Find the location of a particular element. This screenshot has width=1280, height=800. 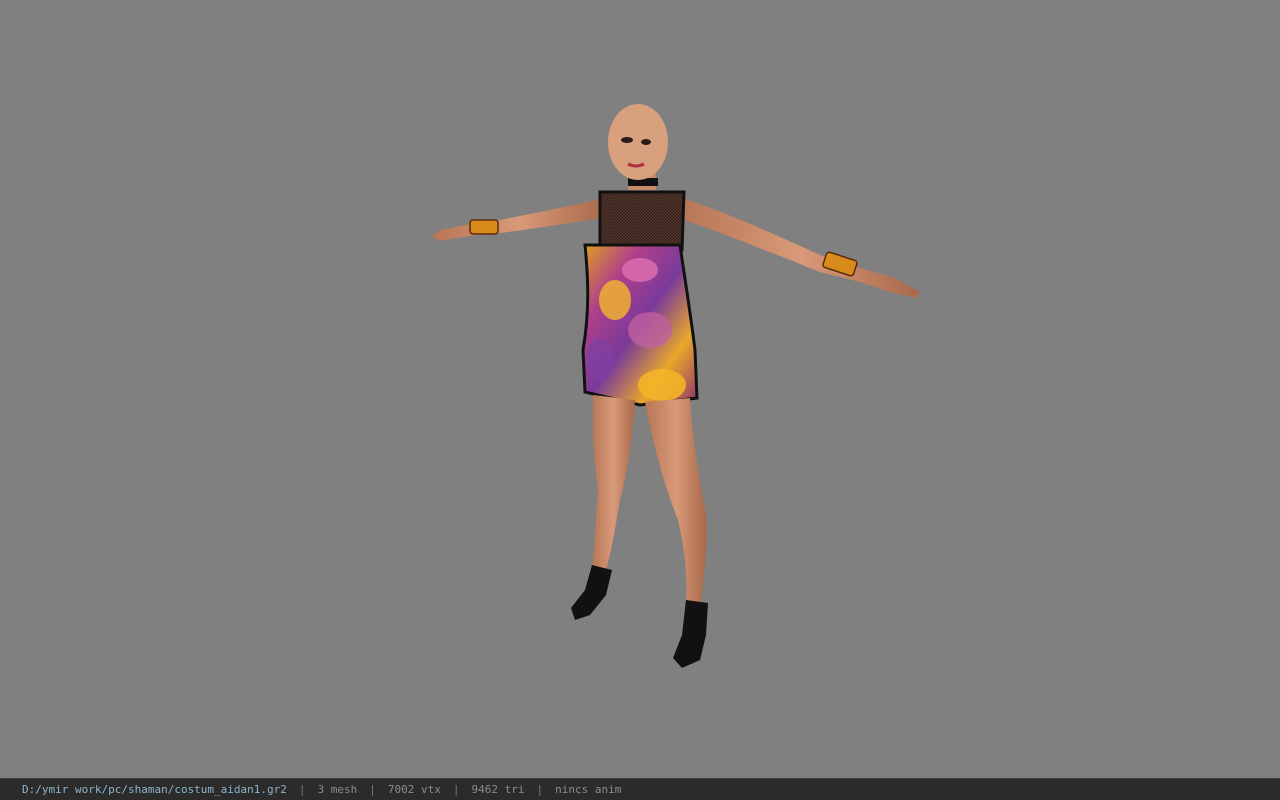

mesh-top is located at coordinates (642, 221).